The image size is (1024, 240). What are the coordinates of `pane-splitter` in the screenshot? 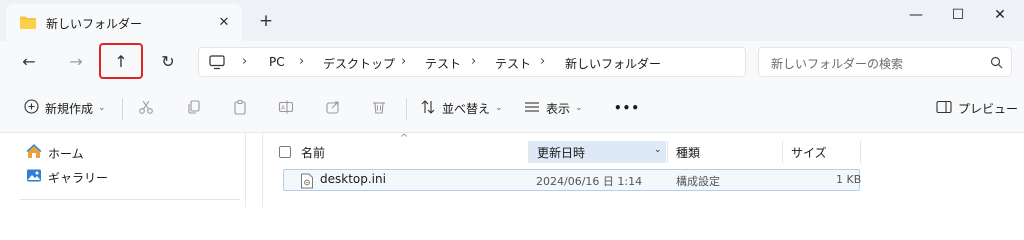 It's located at (245, 170).